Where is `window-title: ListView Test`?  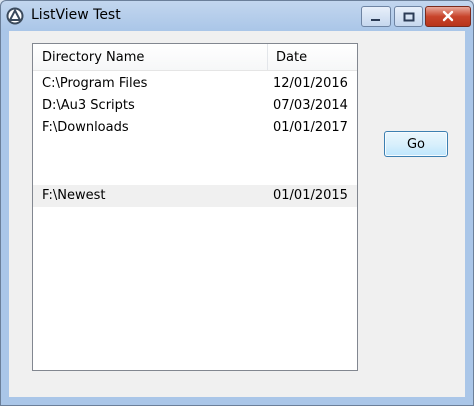 window-title: ListView Test is located at coordinates (76, 15).